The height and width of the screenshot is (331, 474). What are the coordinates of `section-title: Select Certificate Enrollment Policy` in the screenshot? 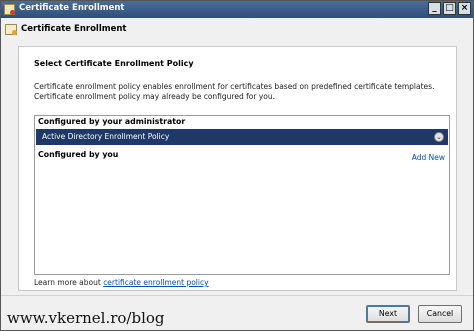 It's located at (114, 63).